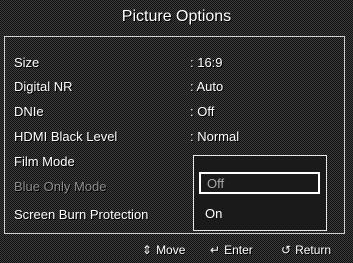 This screenshot has width=353, height=263. I want to click on menu-item-hdmi-black-level: HDMI Black Level : Normal, so click(174, 136).